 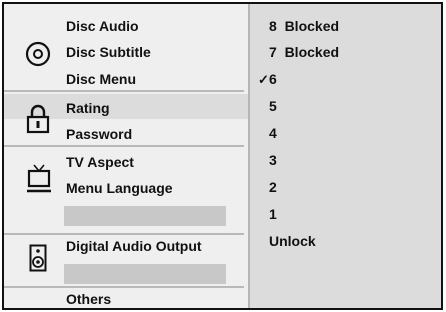 I want to click on rating-option-5: 5, so click(x=273, y=106).